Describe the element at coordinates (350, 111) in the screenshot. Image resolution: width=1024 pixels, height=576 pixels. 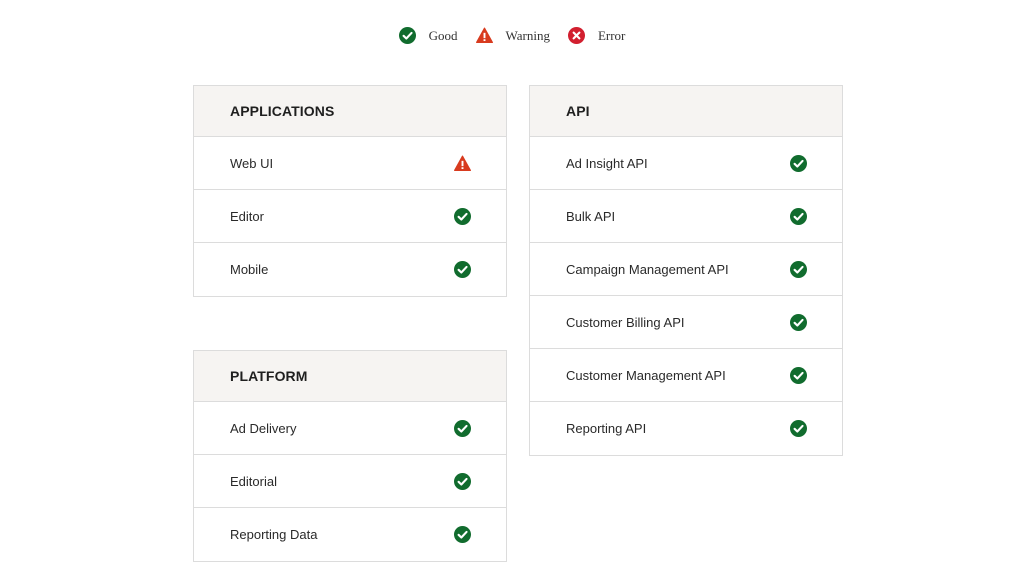
I see `panel-title: APPLICATIONS` at that location.